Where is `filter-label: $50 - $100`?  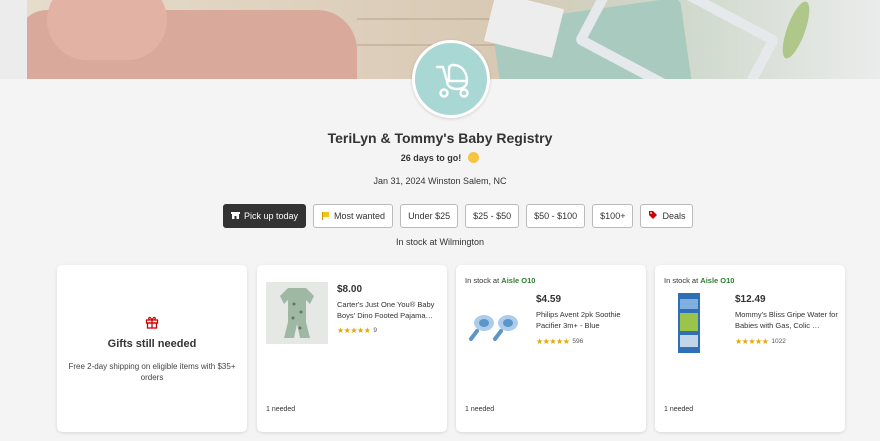
filter-label: $50 - $100 is located at coordinates (556, 216).